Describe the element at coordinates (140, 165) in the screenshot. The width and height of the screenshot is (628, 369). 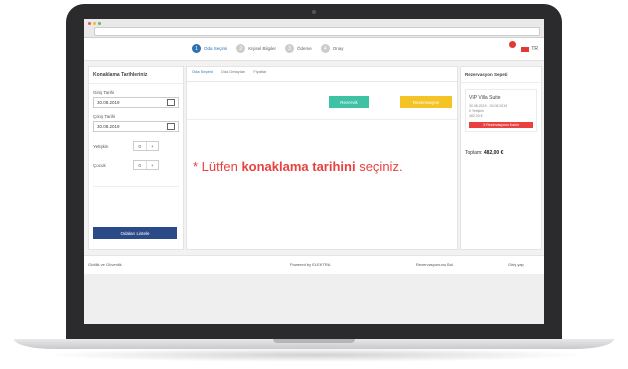
I see `children-value: 0` at that location.